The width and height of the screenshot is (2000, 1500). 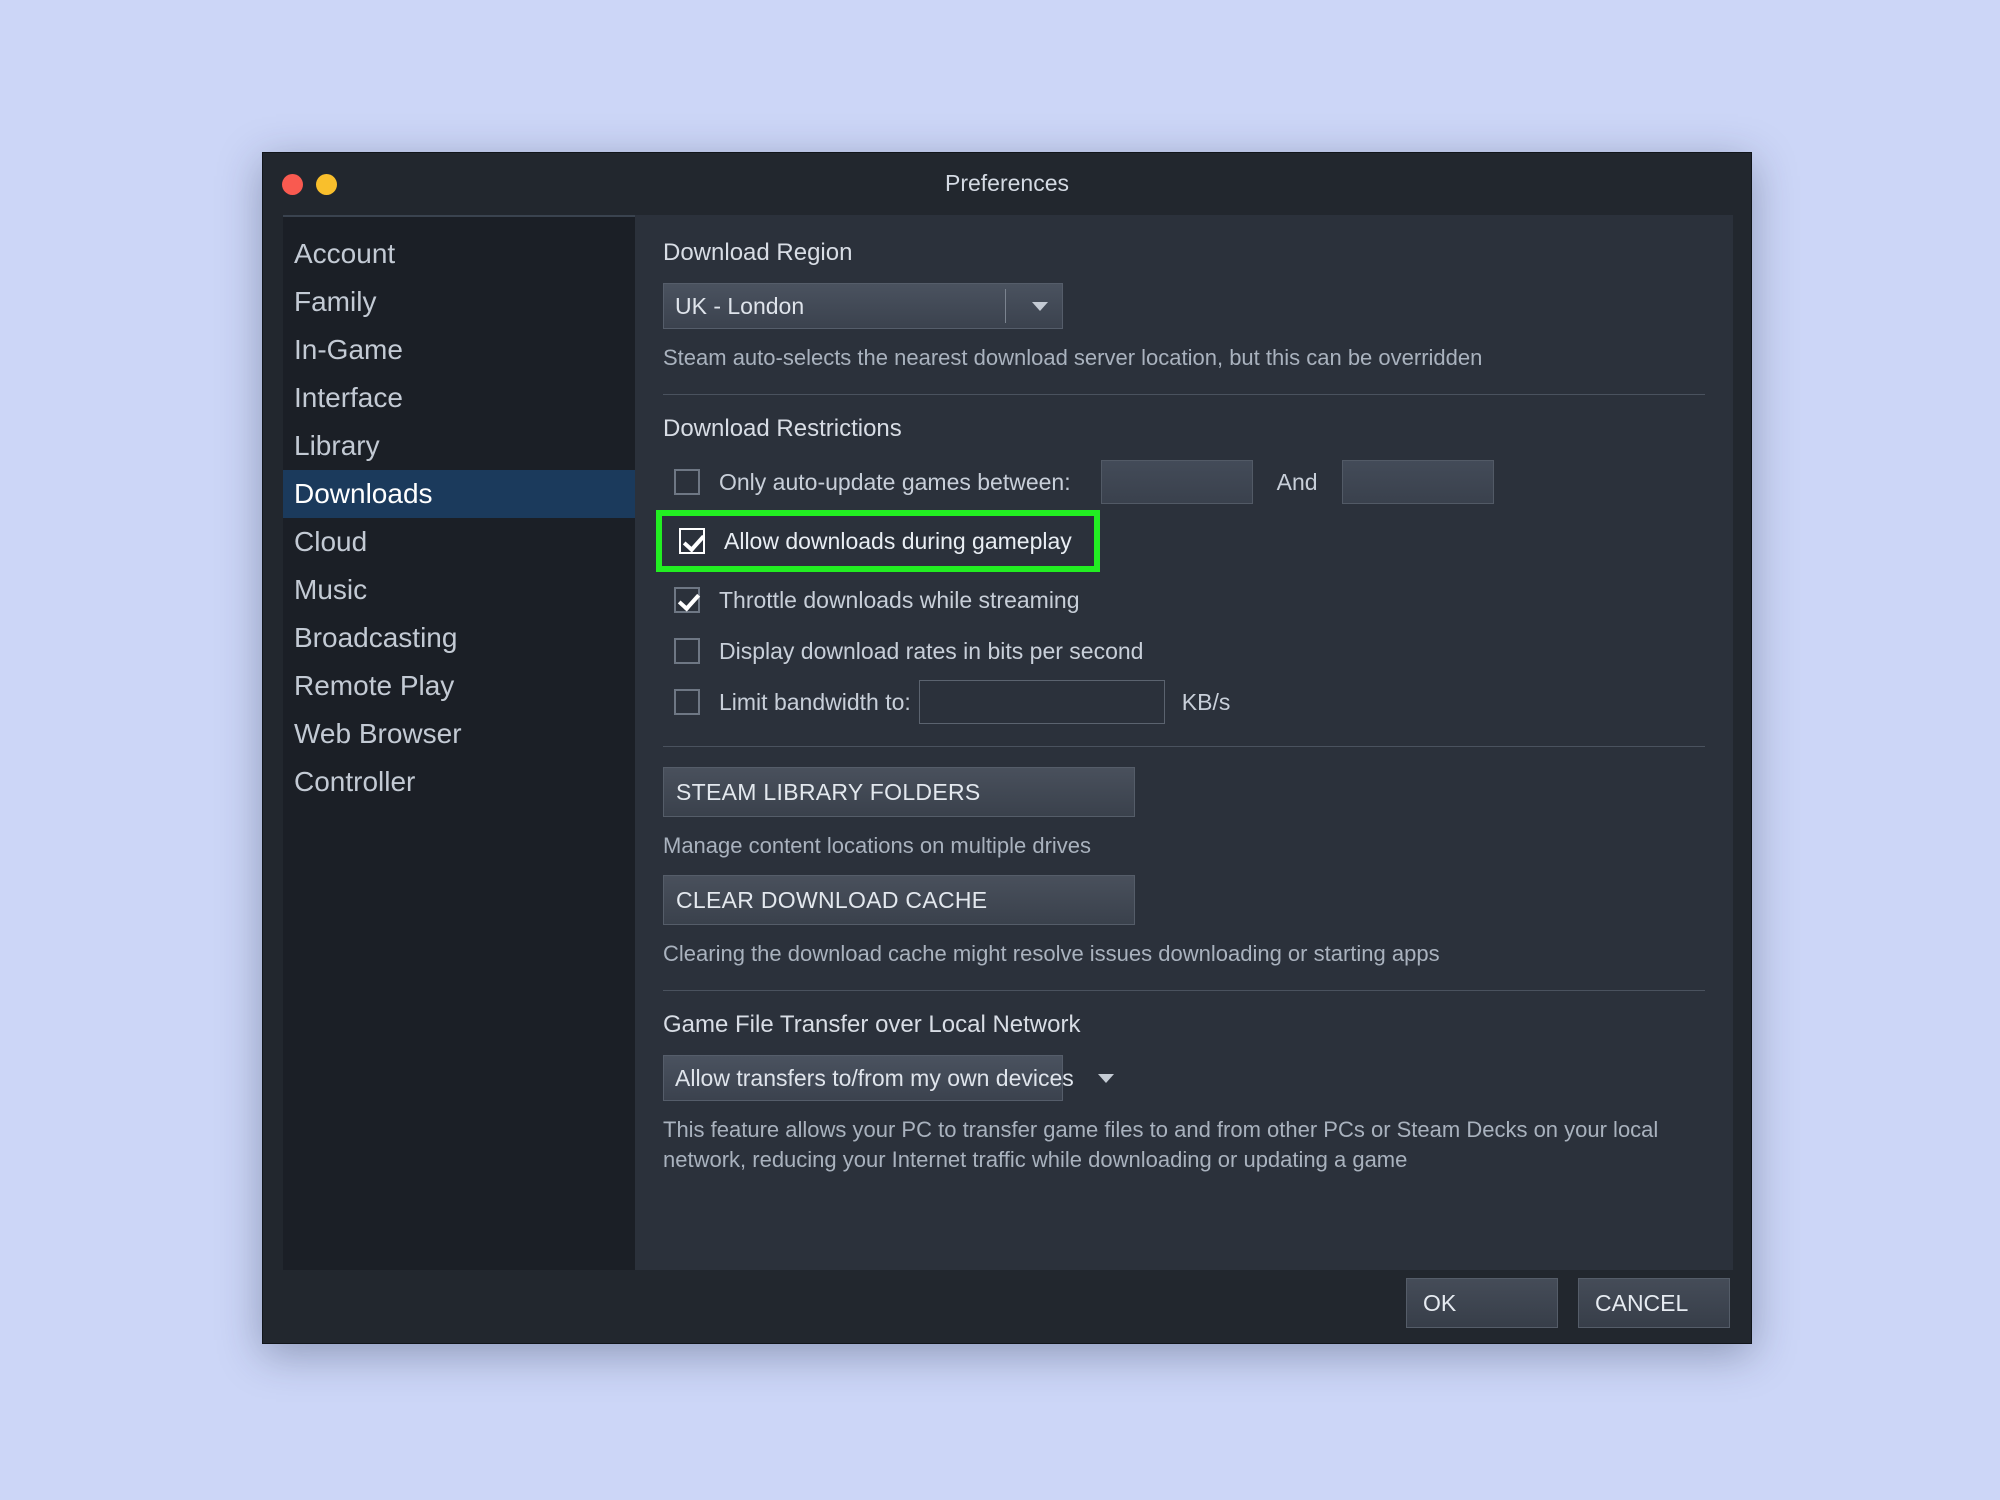 I want to click on allow-downloads-during-gameplay-highlight: Allow downloads during gameplay, so click(x=878, y=541).